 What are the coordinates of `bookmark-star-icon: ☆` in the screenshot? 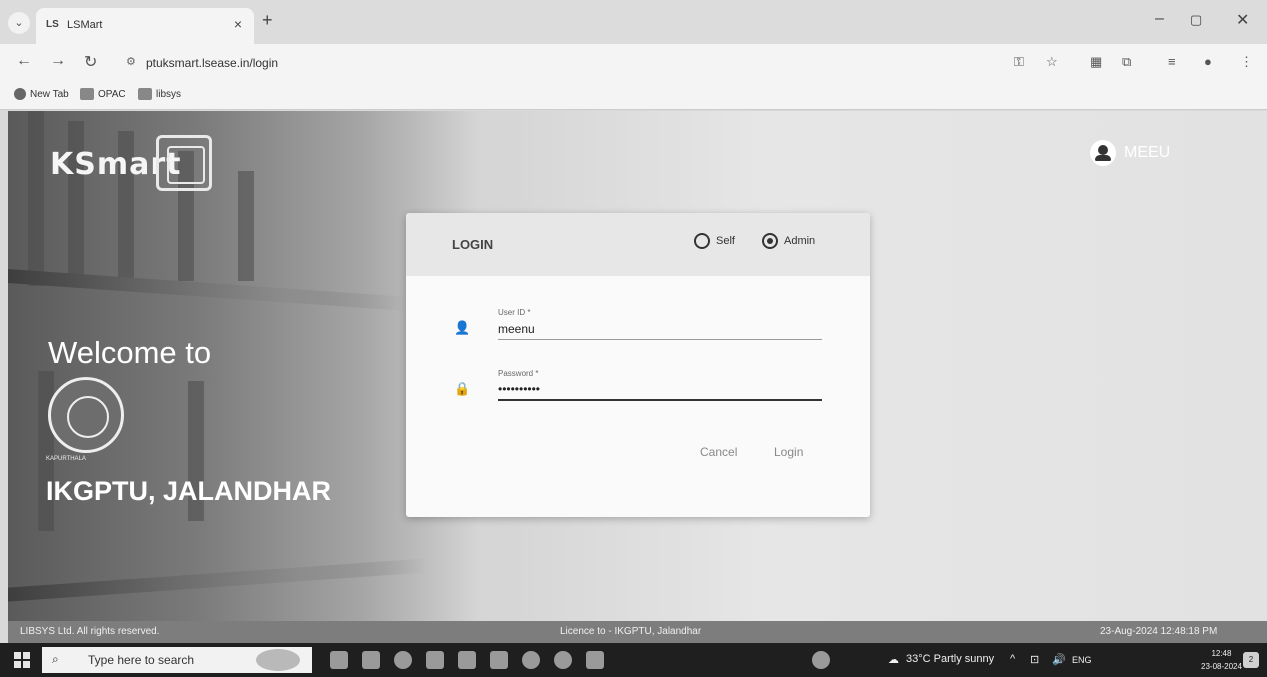 It's located at (1052, 62).